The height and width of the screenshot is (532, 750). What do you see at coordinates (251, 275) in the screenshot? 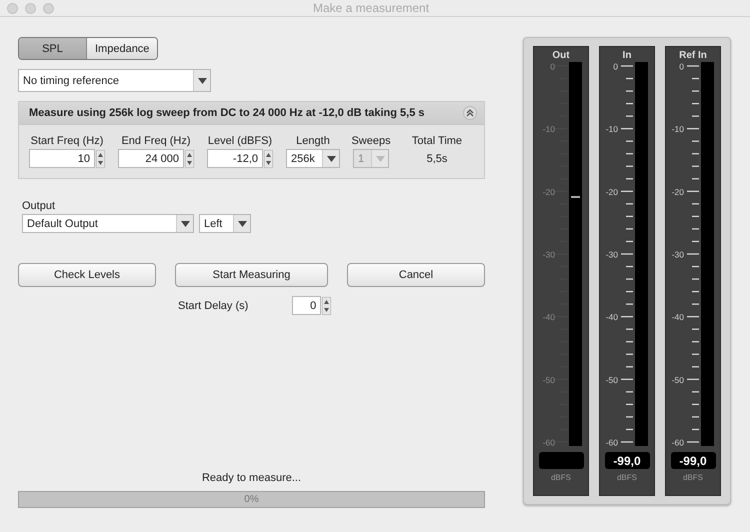
I see `action-button: Start Measuring` at bounding box center [251, 275].